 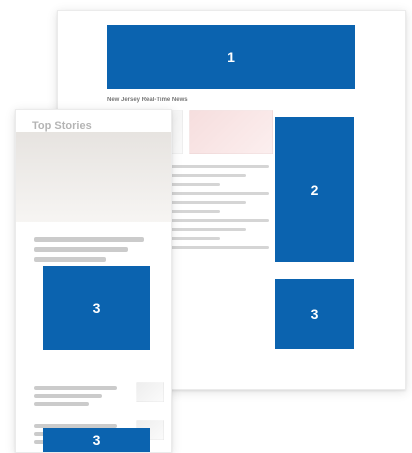 I want to click on list-item-thumbnail, so click(x=150, y=392).